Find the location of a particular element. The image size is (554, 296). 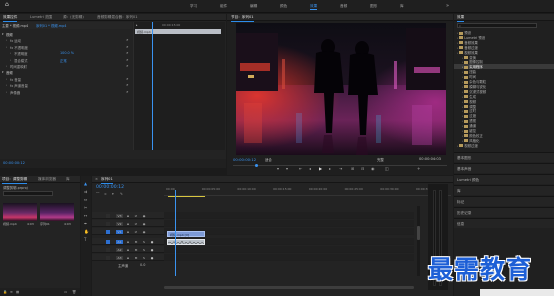

program-playhead is located at coordinates (256, 165).